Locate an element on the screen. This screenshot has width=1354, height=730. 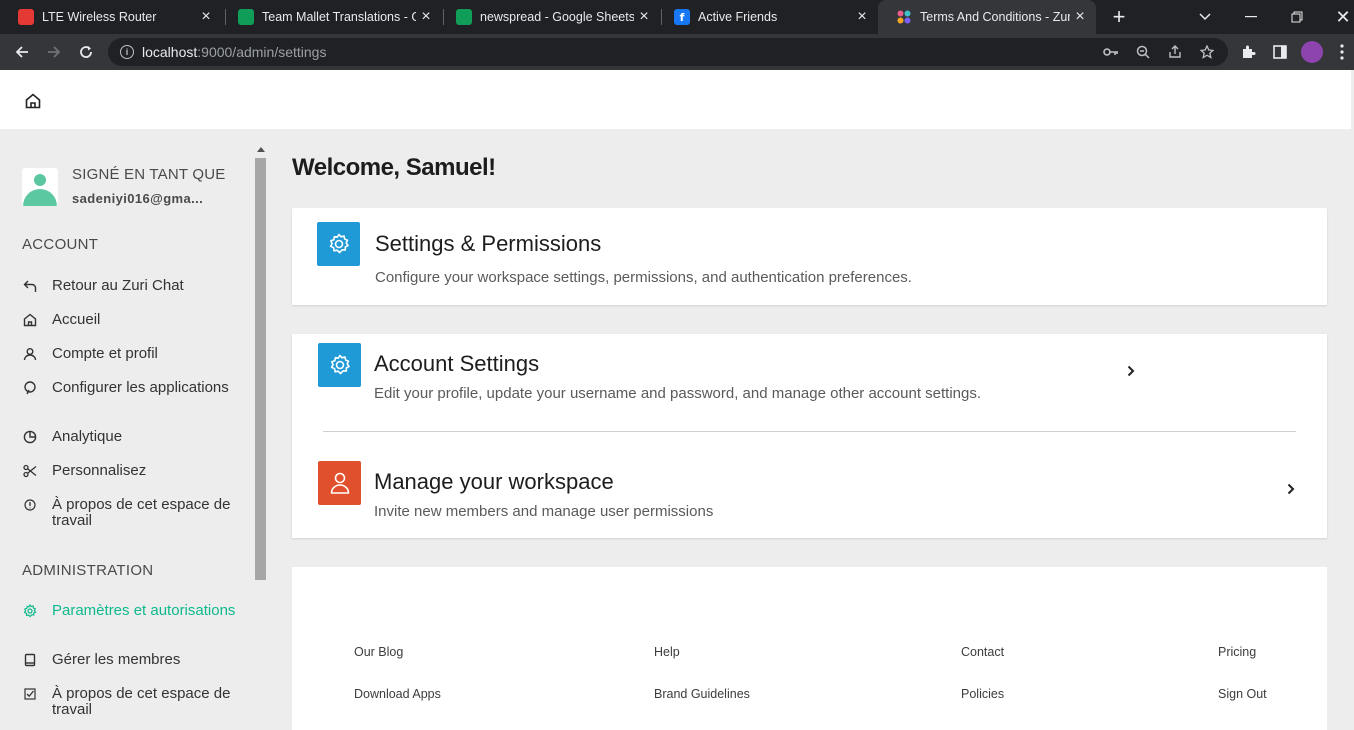
browser-tab-active: Terms And Conditions - Zuri × is located at coordinates (987, 17).